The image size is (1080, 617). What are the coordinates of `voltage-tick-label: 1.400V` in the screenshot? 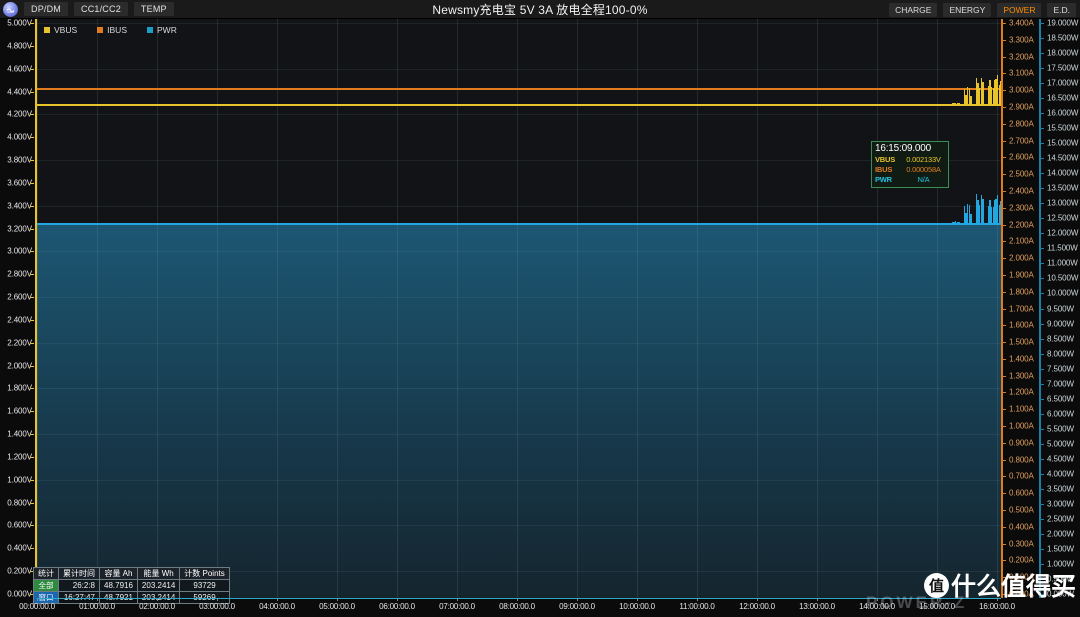 It's located at (19, 434).